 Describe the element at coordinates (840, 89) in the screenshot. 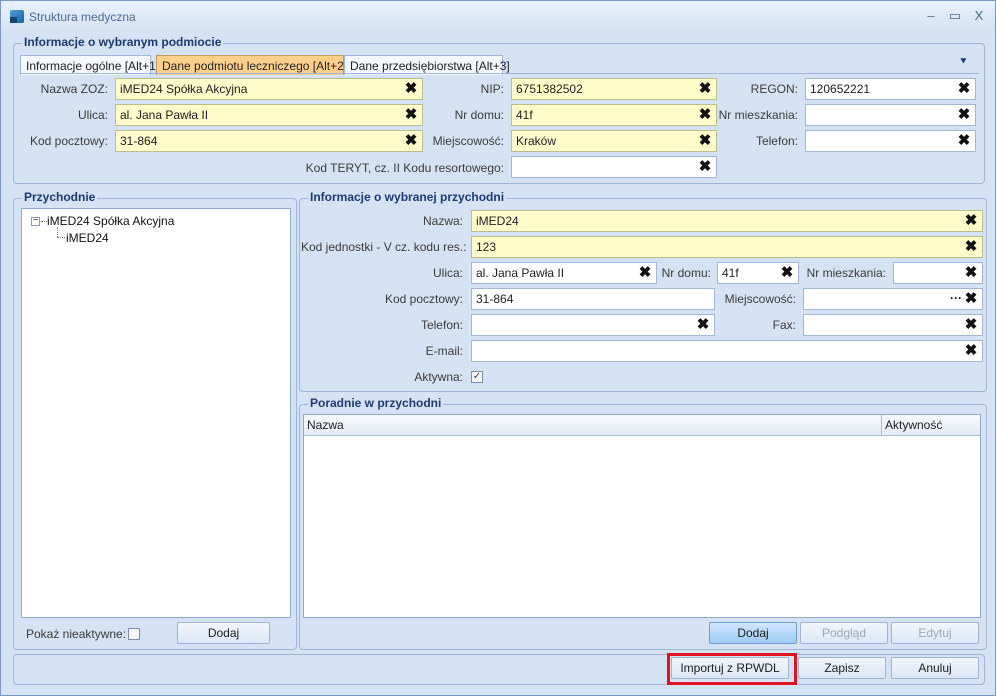

I see `regon-value: 120652221` at that location.